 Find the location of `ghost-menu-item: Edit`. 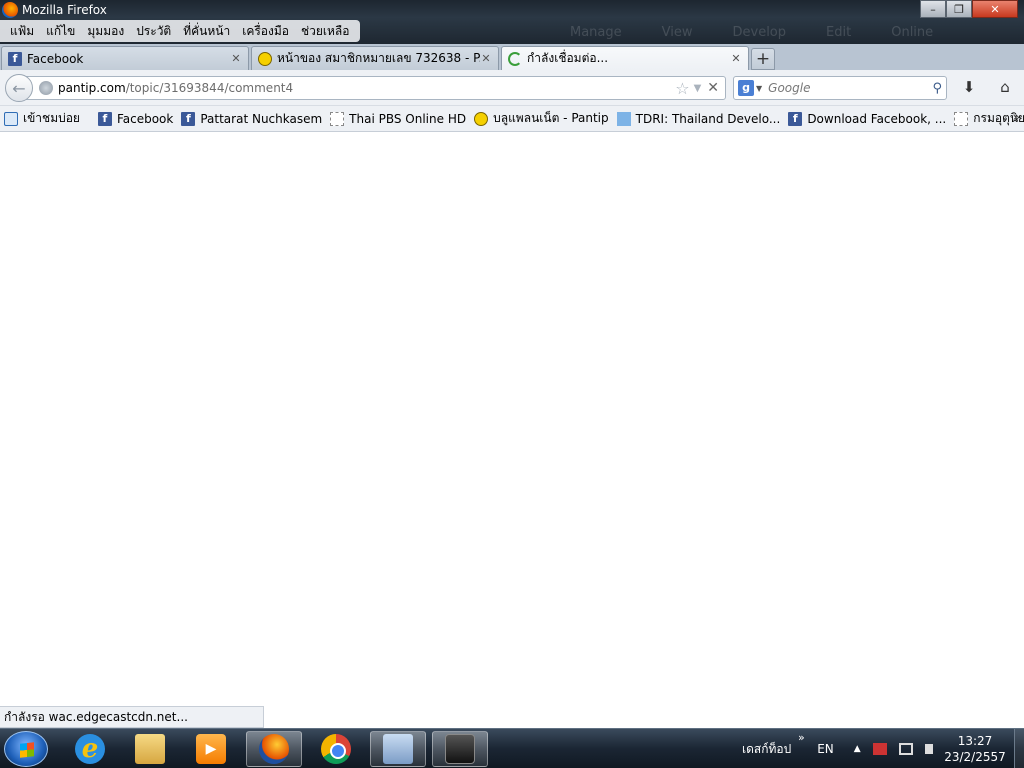

ghost-menu-item: Edit is located at coordinates (839, 32).